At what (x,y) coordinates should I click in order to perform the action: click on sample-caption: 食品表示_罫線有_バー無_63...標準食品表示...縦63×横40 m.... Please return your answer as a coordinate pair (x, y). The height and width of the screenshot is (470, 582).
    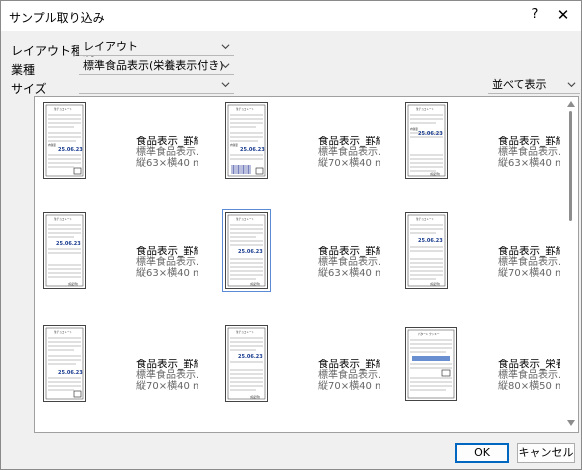
    Looking at the image, I should click on (349, 262).